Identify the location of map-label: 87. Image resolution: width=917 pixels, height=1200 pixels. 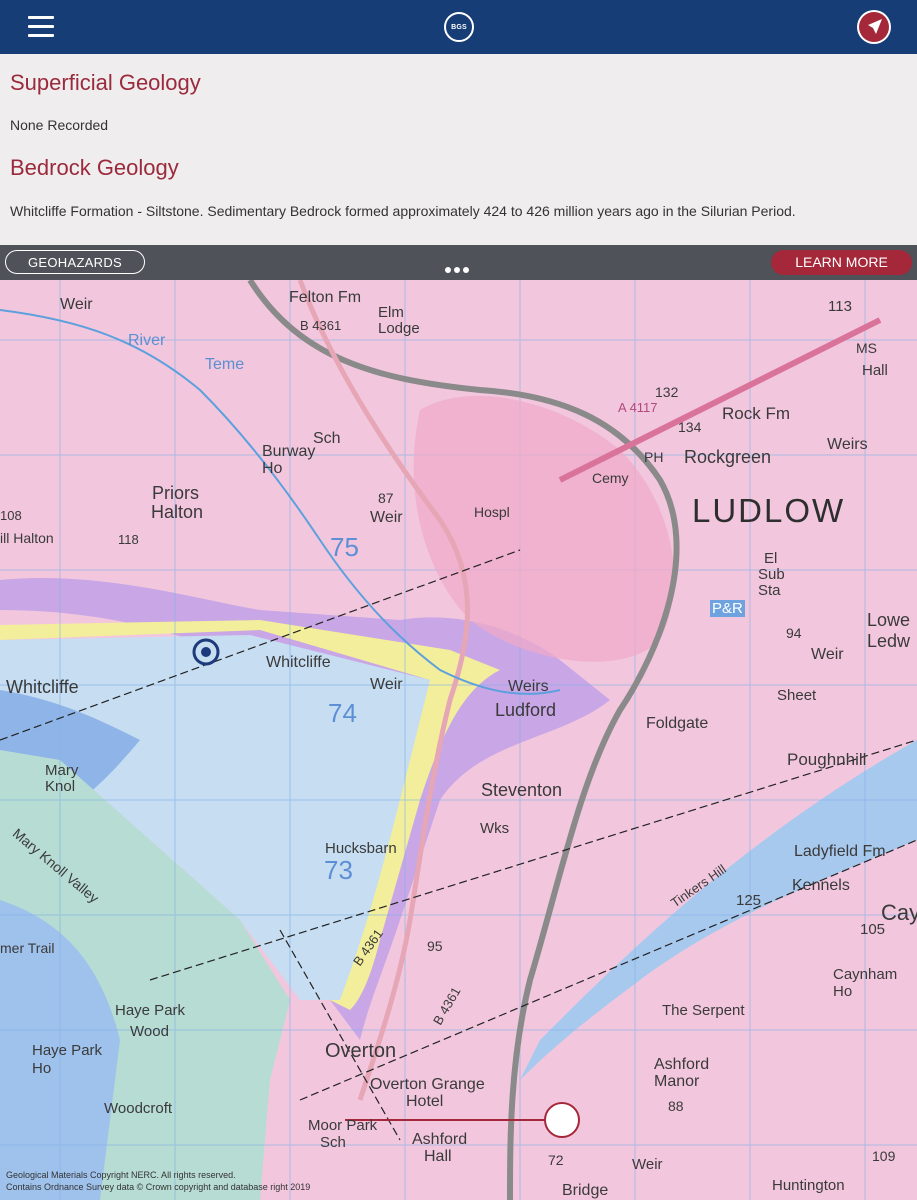
(386, 498).